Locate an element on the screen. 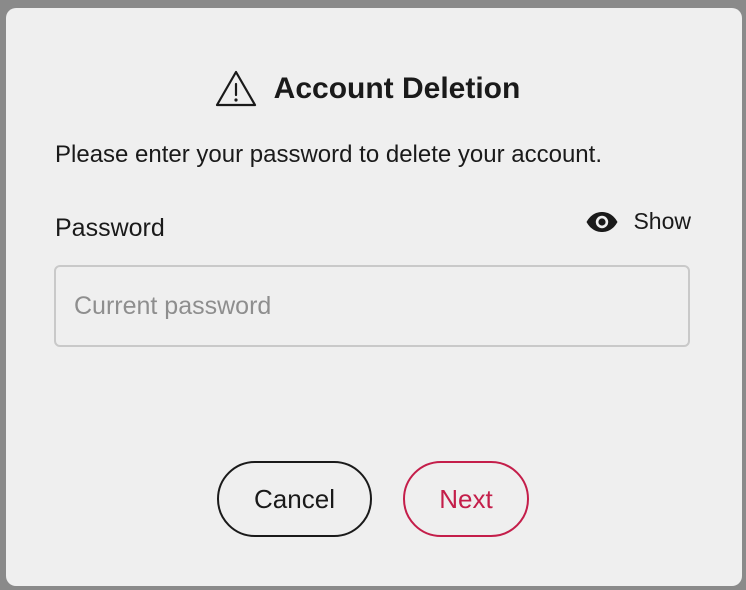 Image resolution: width=746 pixels, height=590 pixels. show-password-toggle: Show is located at coordinates (638, 221).